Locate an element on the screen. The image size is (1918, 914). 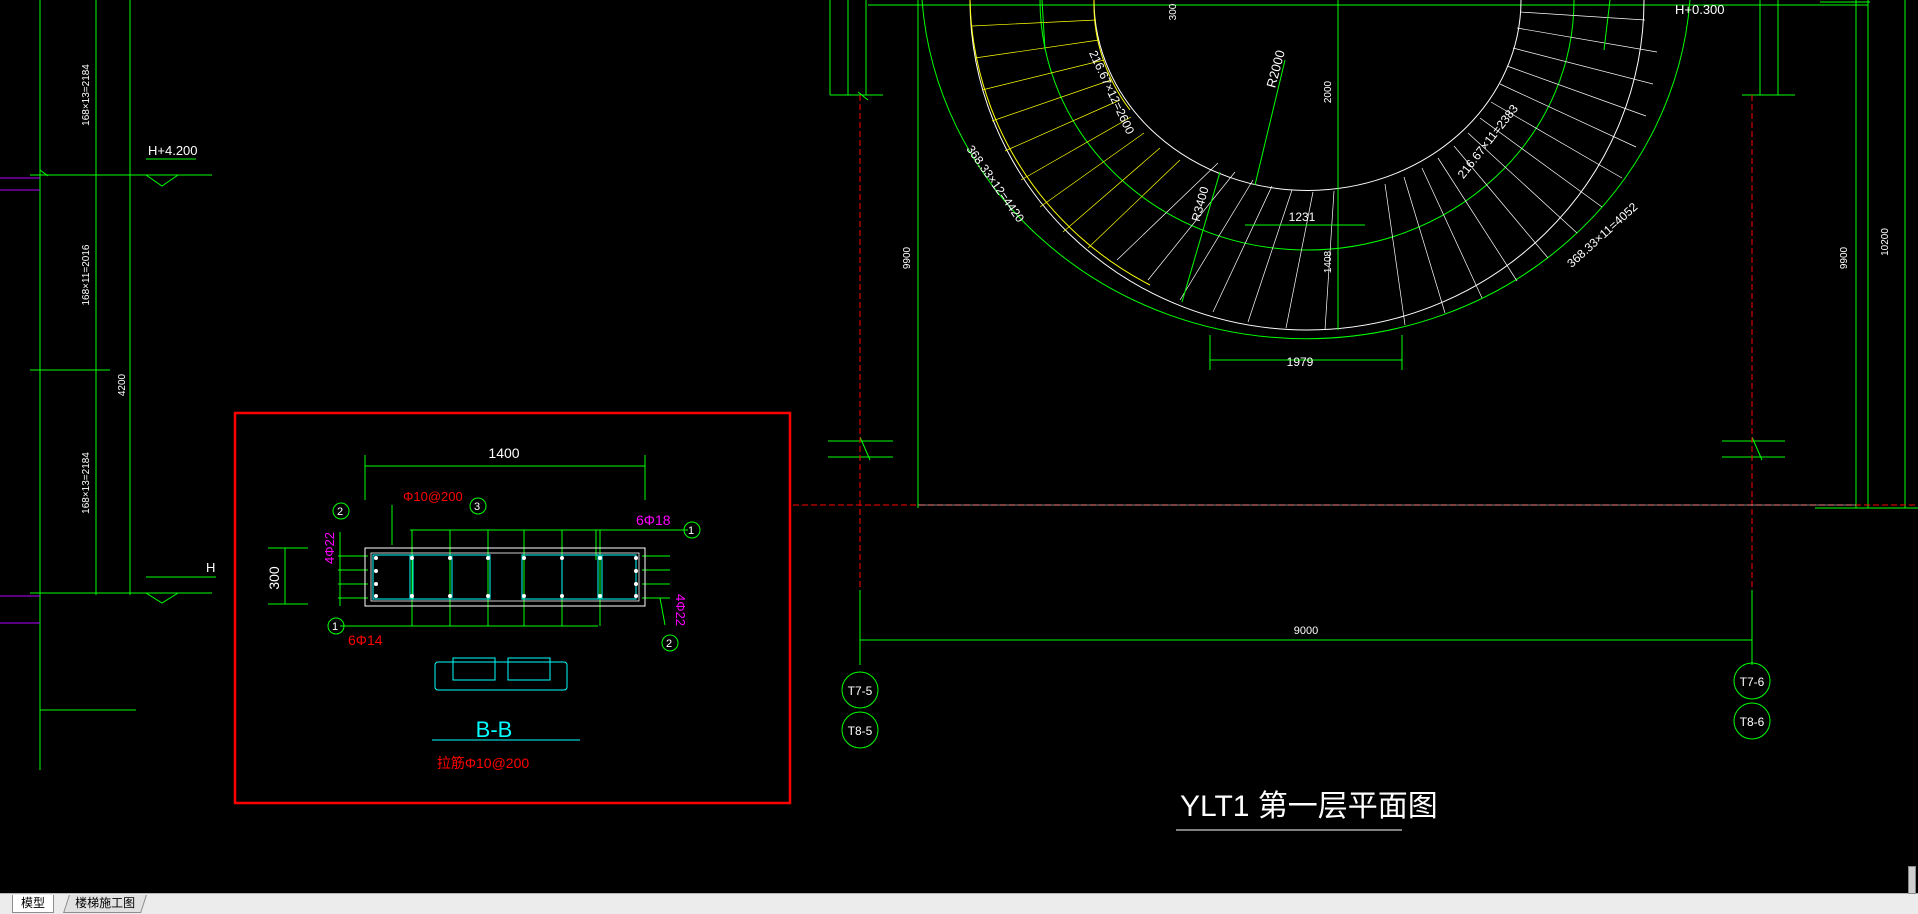
section-outline is located at coordinates (505, 577).